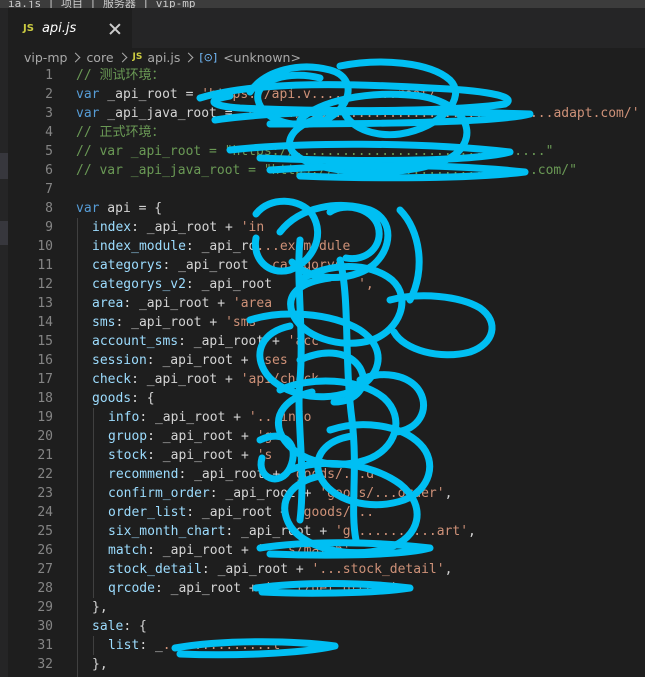 The height and width of the screenshot is (677, 645). What do you see at coordinates (45, 417) in the screenshot?
I see `line-number: 19` at bounding box center [45, 417].